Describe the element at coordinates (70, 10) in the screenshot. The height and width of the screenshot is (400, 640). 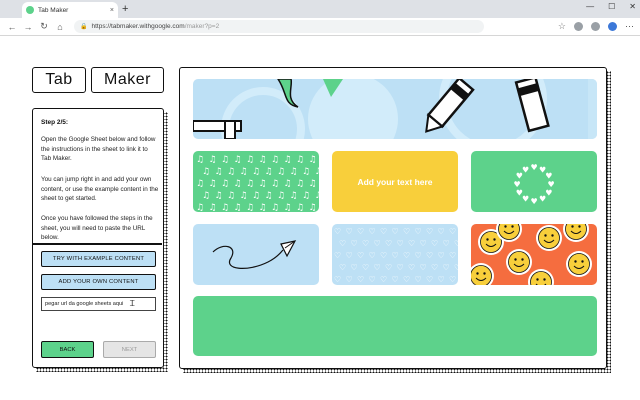
I see `browser-tab: Tab Maker ×` at that location.